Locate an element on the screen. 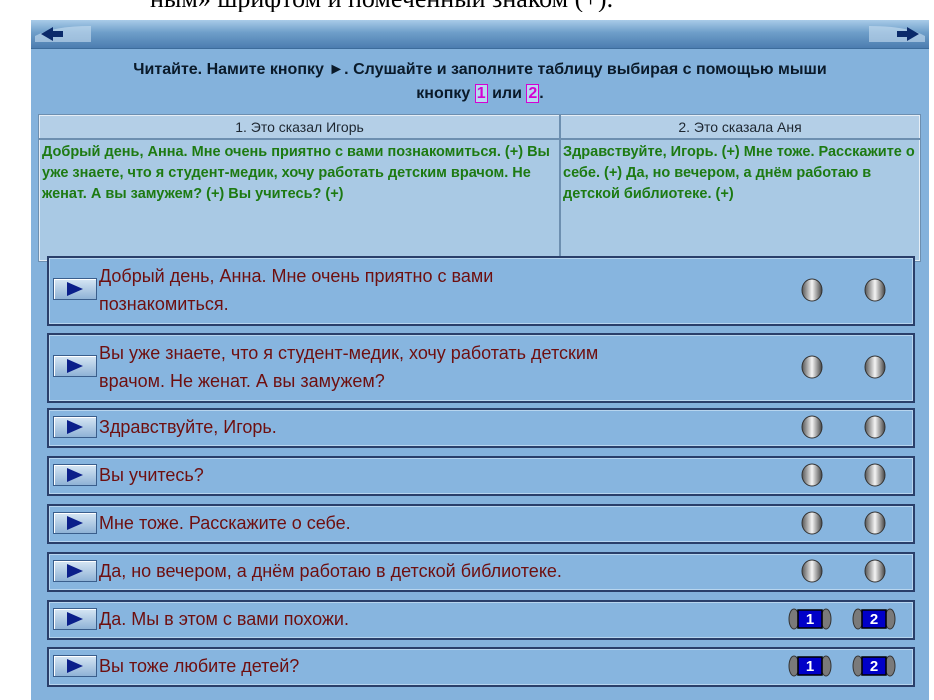 This screenshot has width=934, height=700. instructions-line2-before: кнопку is located at coordinates (445, 93).